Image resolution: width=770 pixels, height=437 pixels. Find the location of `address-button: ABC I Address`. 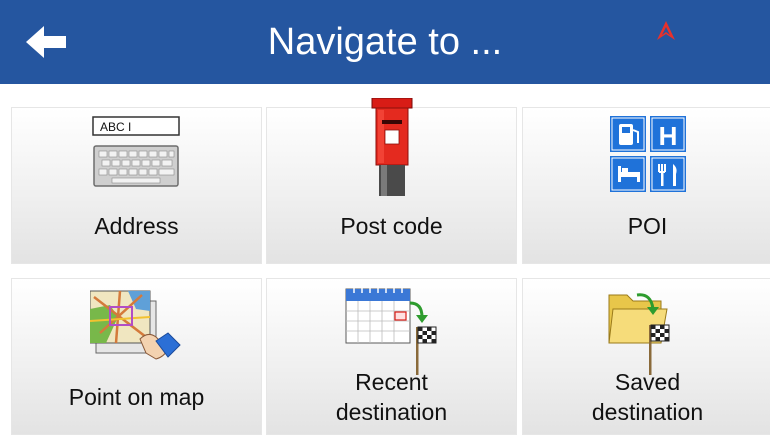

address-button: ABC I Address is located at coordinates (136, 185).